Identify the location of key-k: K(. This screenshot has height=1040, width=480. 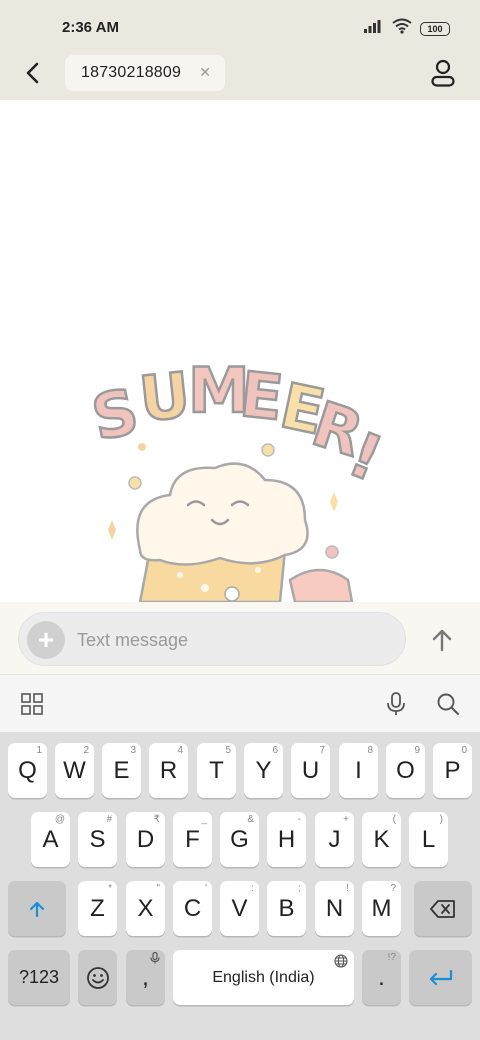
(381, 839).